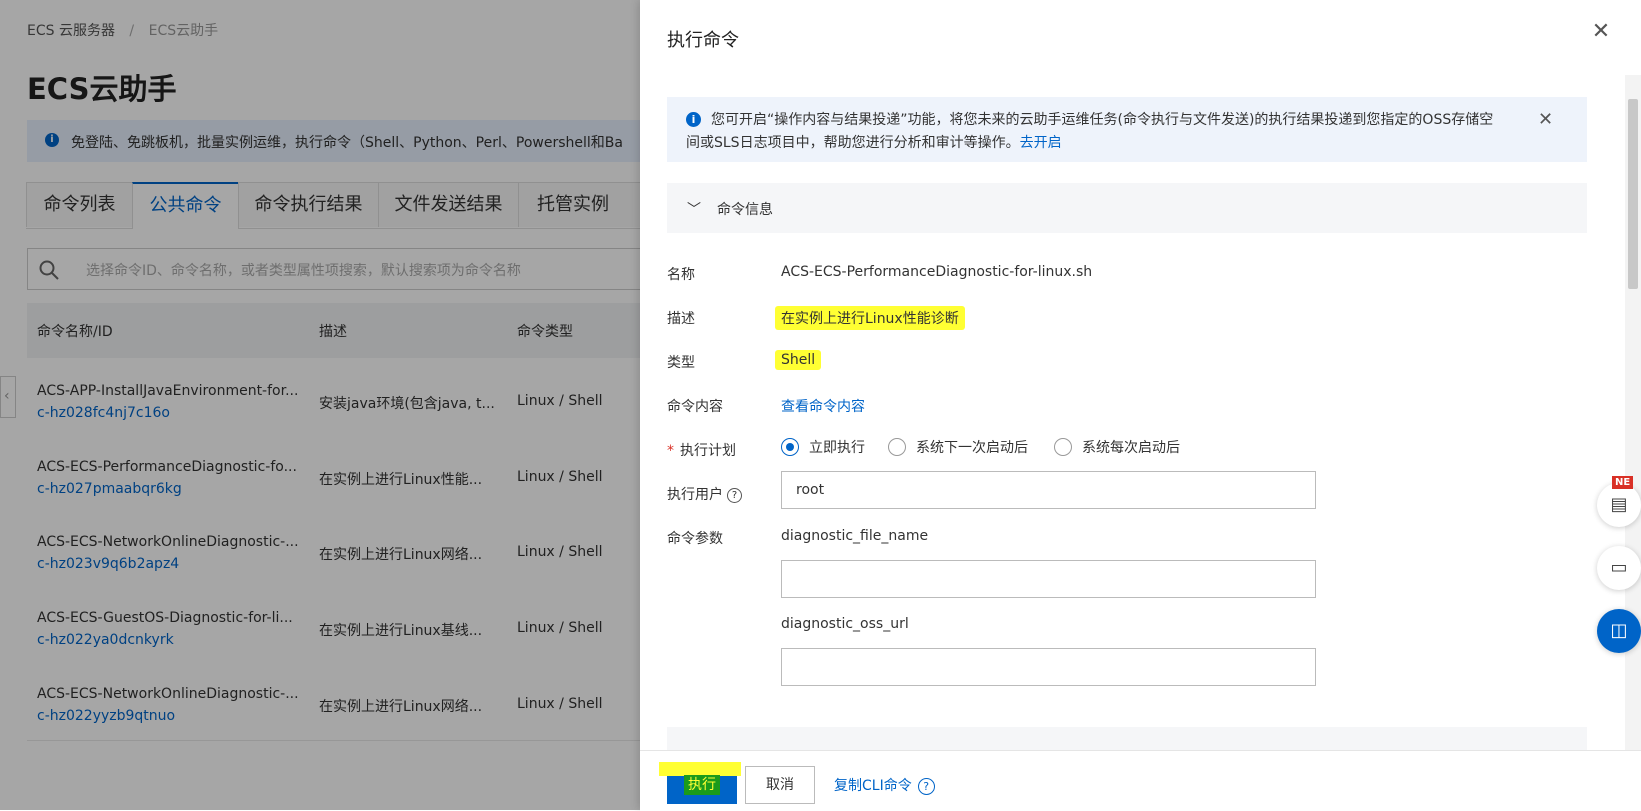  I want to click on copy-cli-command-link: 复制CLI命令?, so click(884, 785).